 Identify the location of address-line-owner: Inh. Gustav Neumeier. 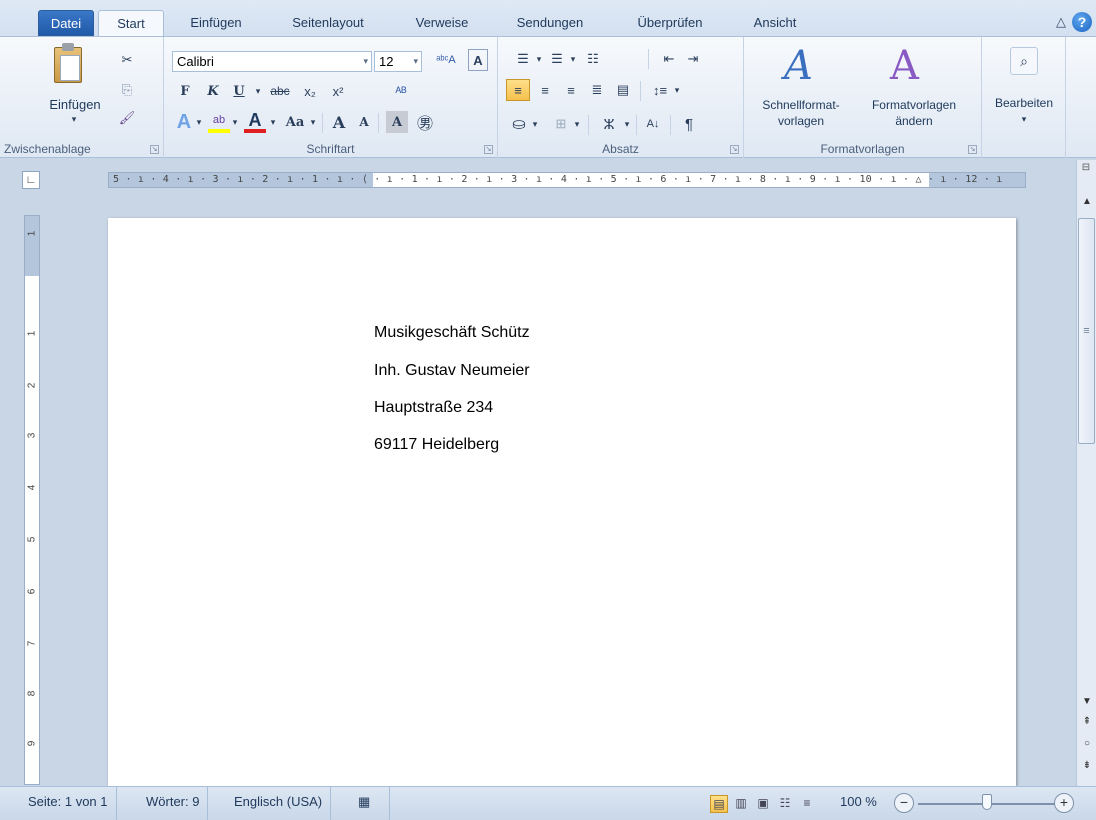
(452, 371).